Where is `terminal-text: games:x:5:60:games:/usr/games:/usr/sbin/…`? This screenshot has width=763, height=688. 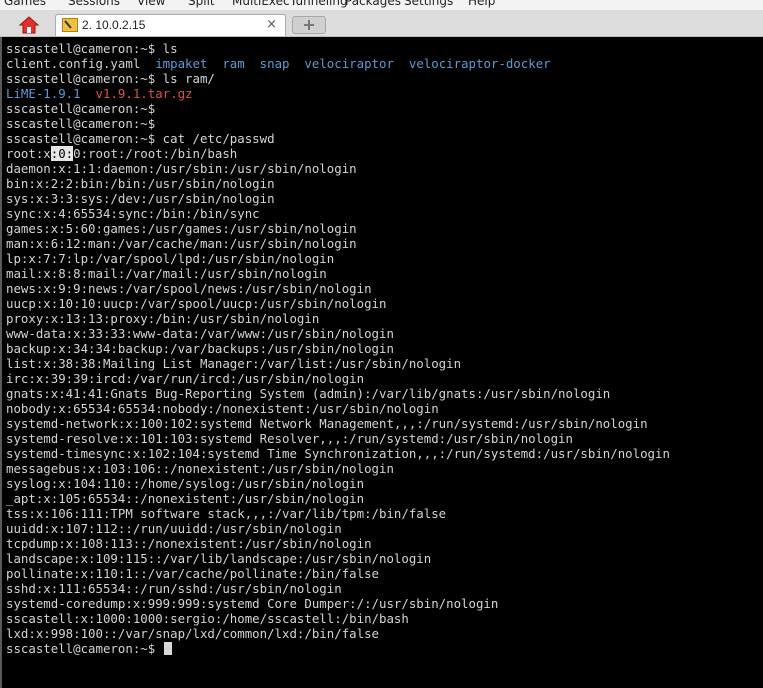
terminal-text: games:x:5:60:games:/usr/games:/usr/sbin/… is located at coordinates (181, 228).